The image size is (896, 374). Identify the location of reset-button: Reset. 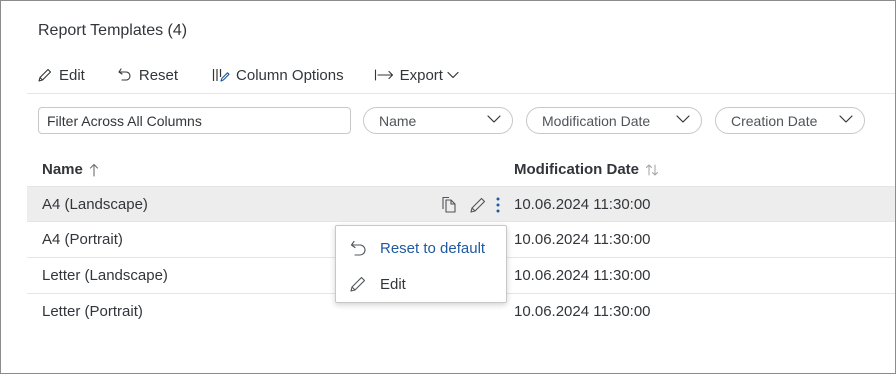
(147, 75).